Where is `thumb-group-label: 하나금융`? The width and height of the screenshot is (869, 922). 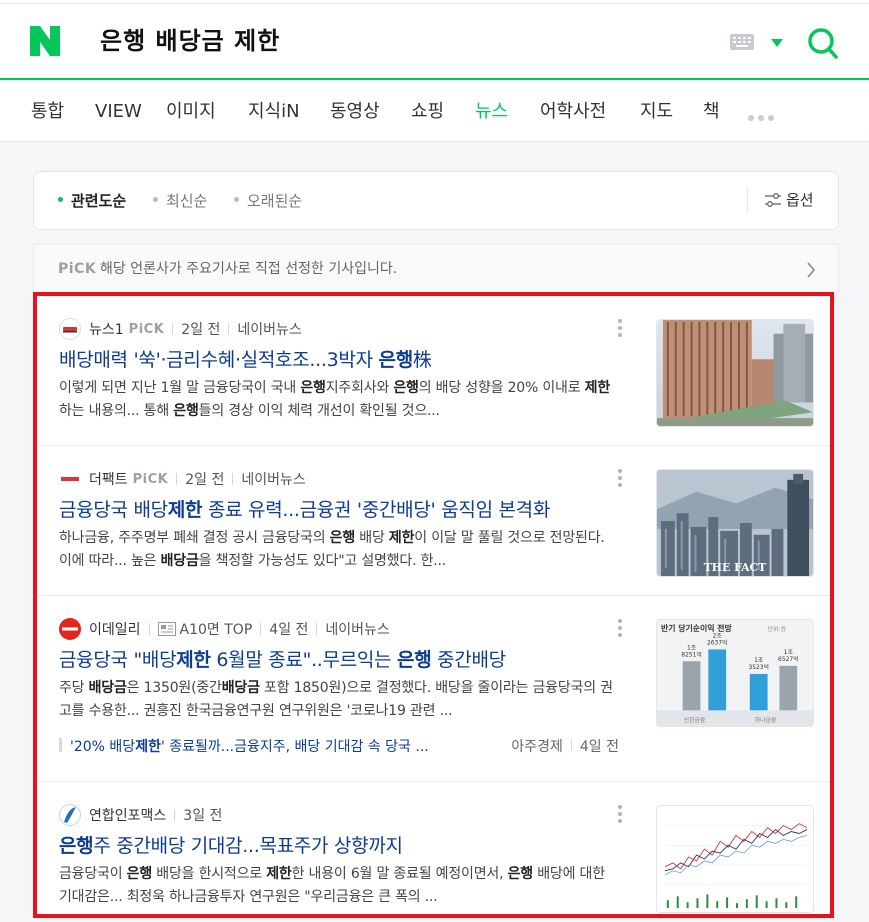
thumb-group-label: 하나금융 is located at coordinates (766, 720).